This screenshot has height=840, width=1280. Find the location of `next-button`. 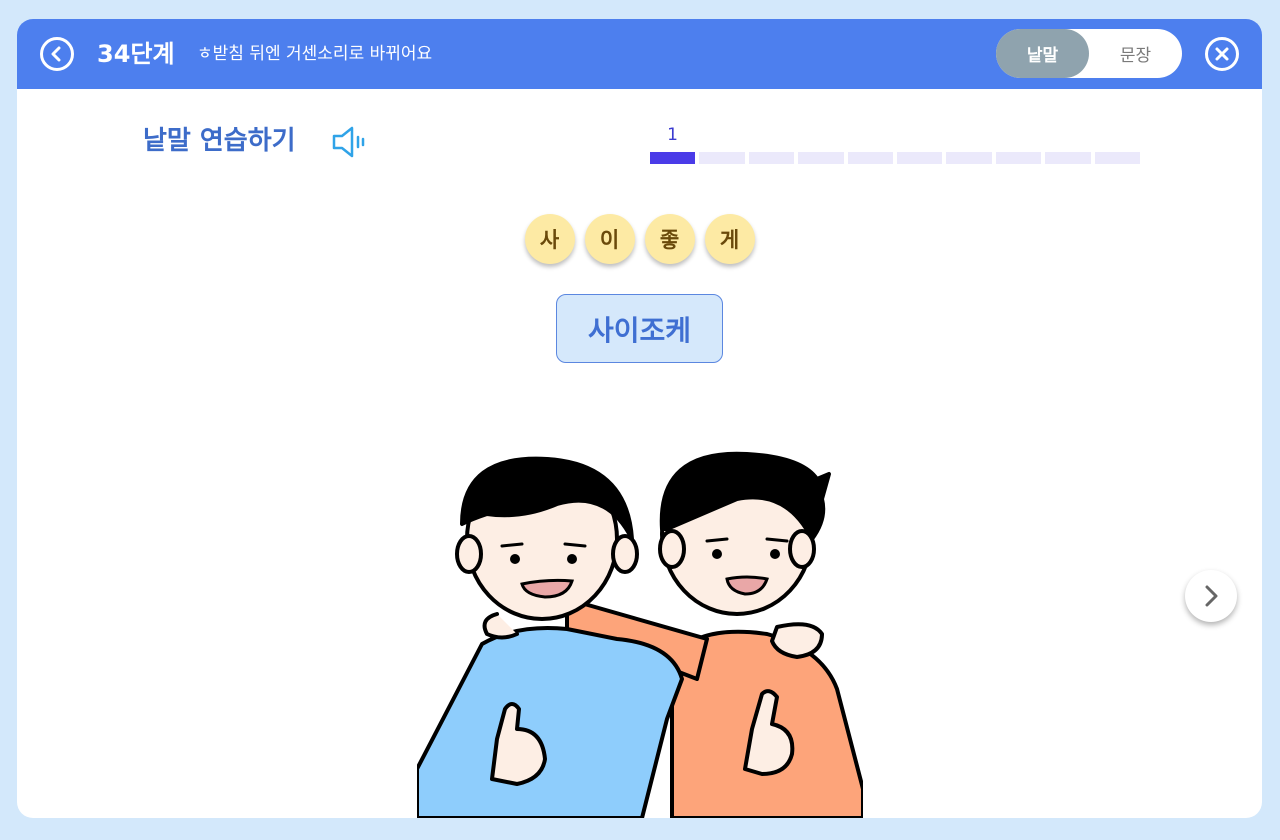

next-button is located at coordinates (1211, 596).